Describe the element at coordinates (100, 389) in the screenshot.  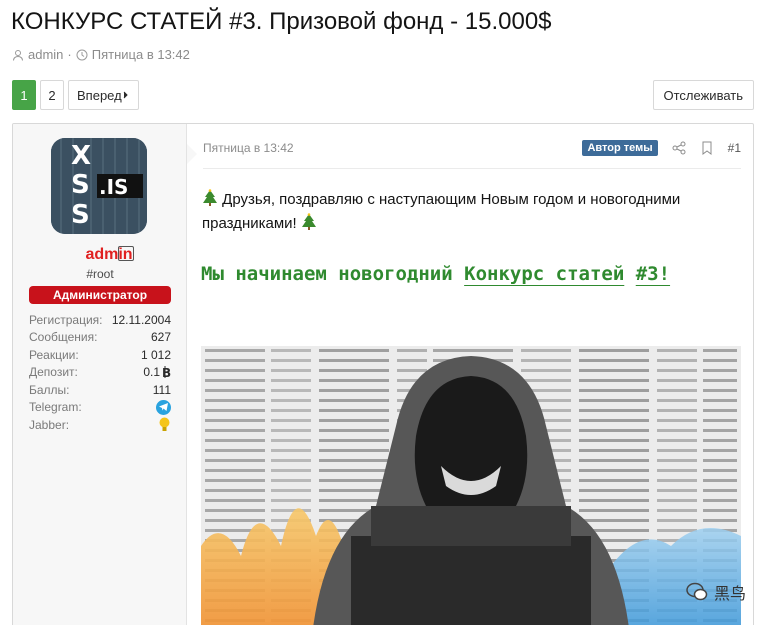
I see `stat-points: Баллы: 111` at that location.